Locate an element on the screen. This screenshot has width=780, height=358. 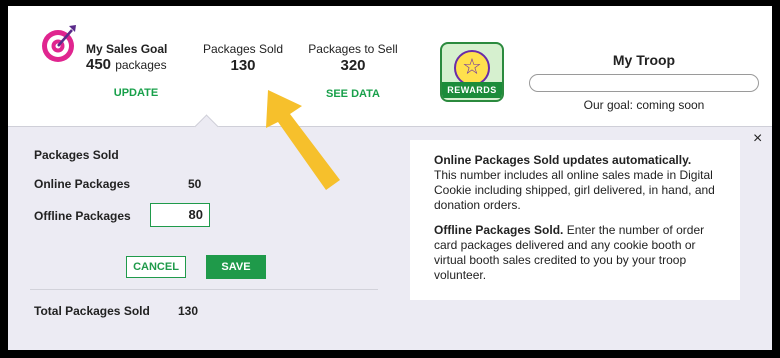
offline-packages-label: Offline Packages is located at coordinates (82, 216).